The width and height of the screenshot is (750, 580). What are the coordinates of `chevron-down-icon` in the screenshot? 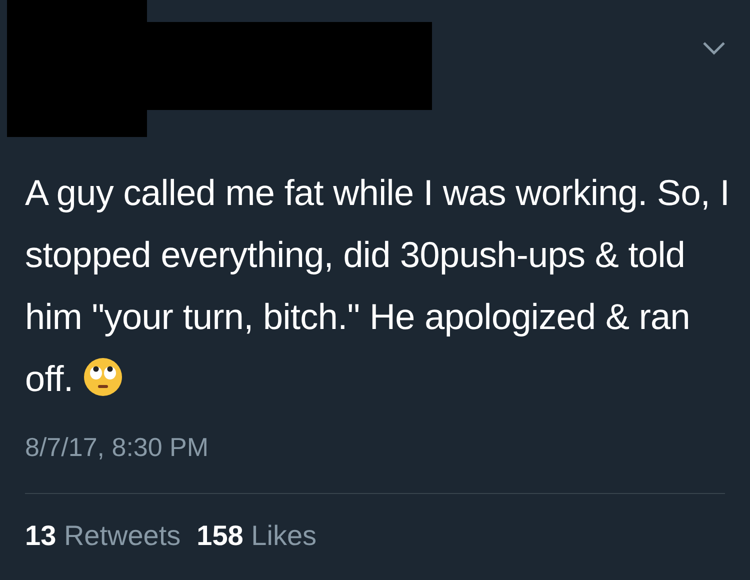 It's located at (714, 48).